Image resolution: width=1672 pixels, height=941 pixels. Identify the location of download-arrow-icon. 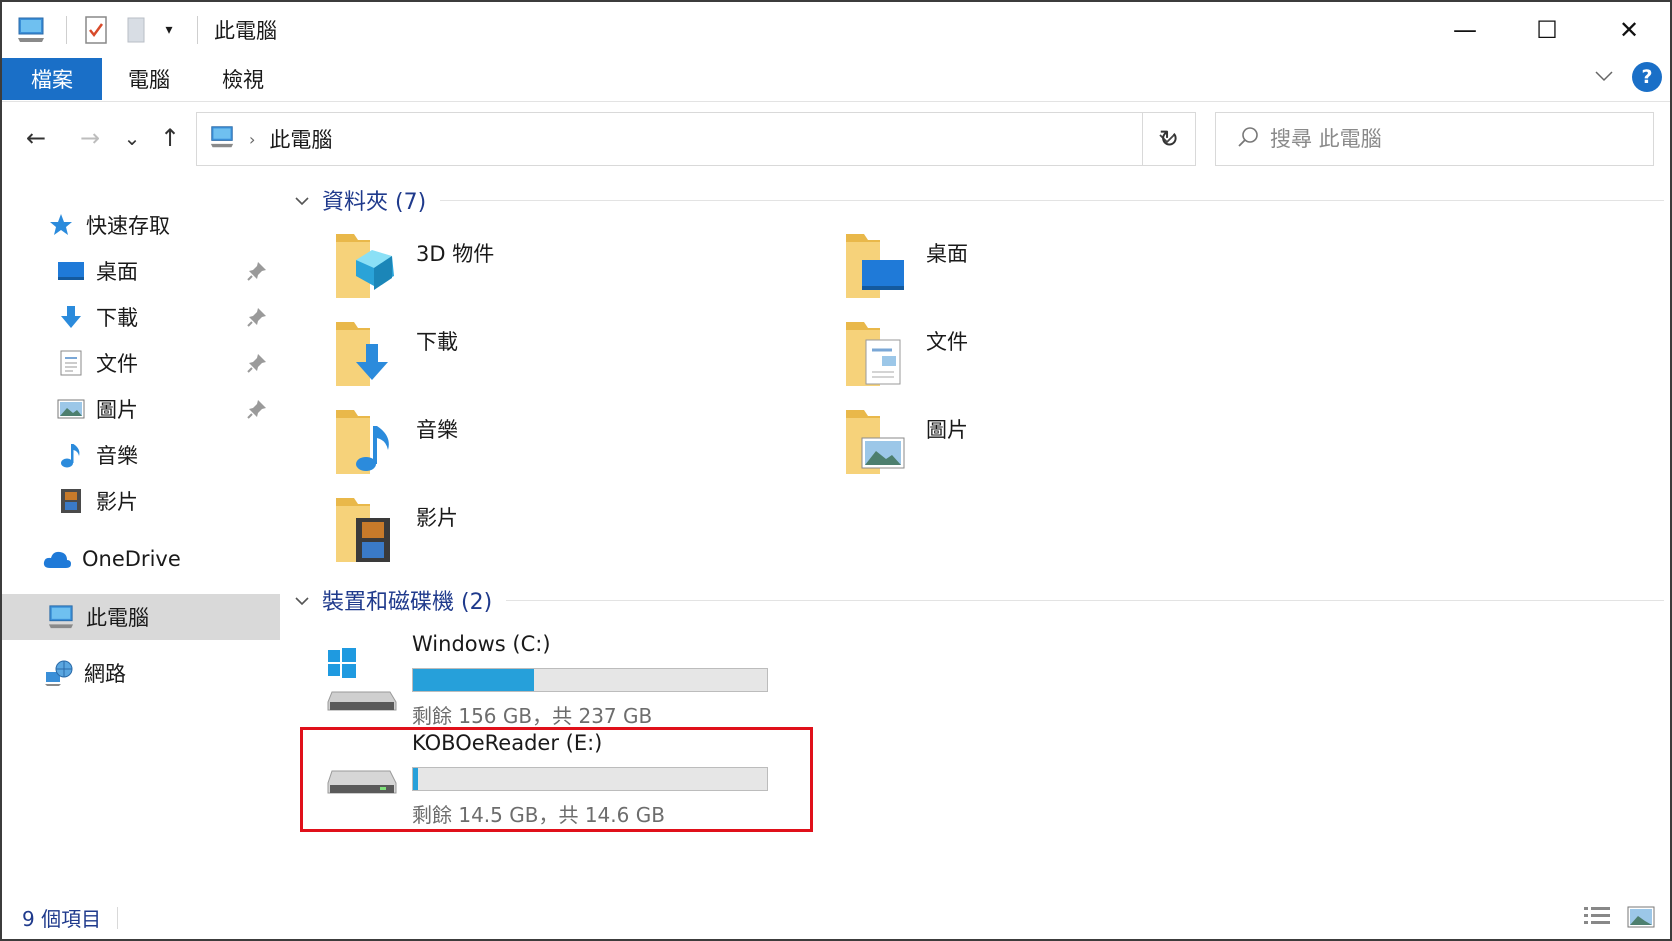
(71, 317).